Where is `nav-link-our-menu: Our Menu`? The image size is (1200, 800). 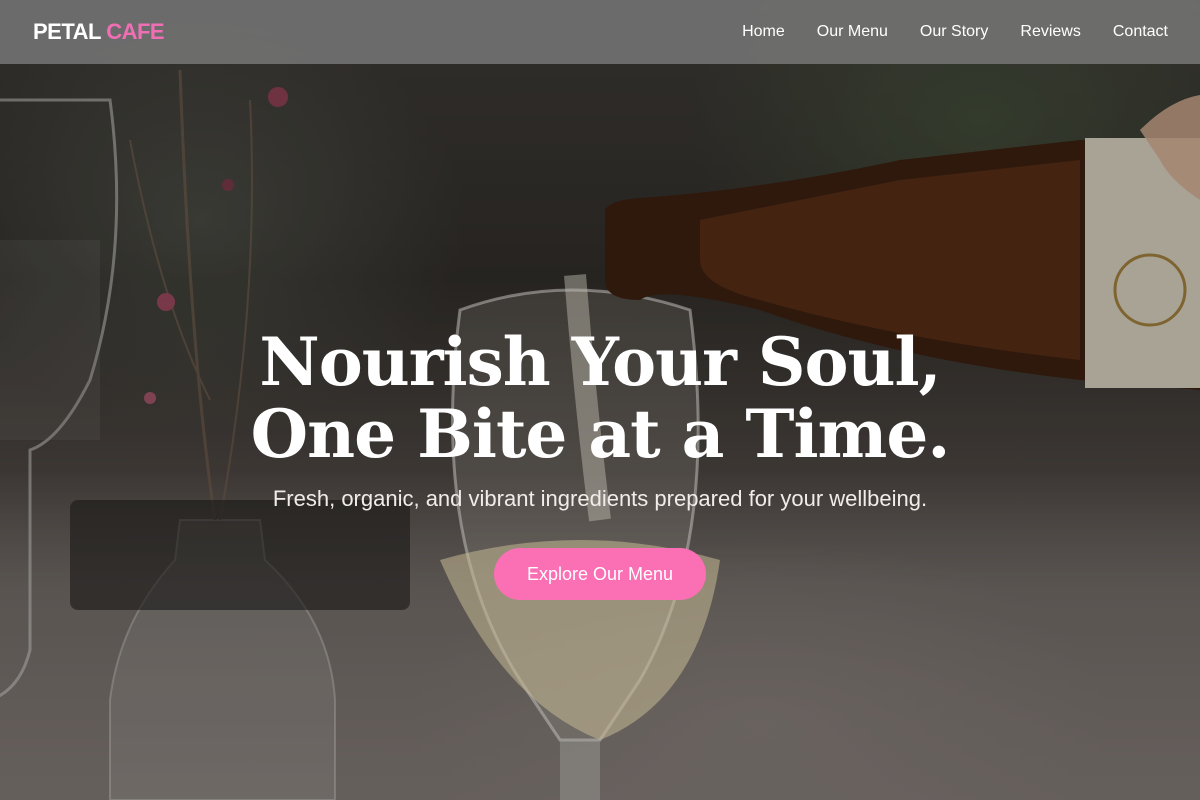 nav-link-our-menu: Our Menu is located at coordinates (852, 32).